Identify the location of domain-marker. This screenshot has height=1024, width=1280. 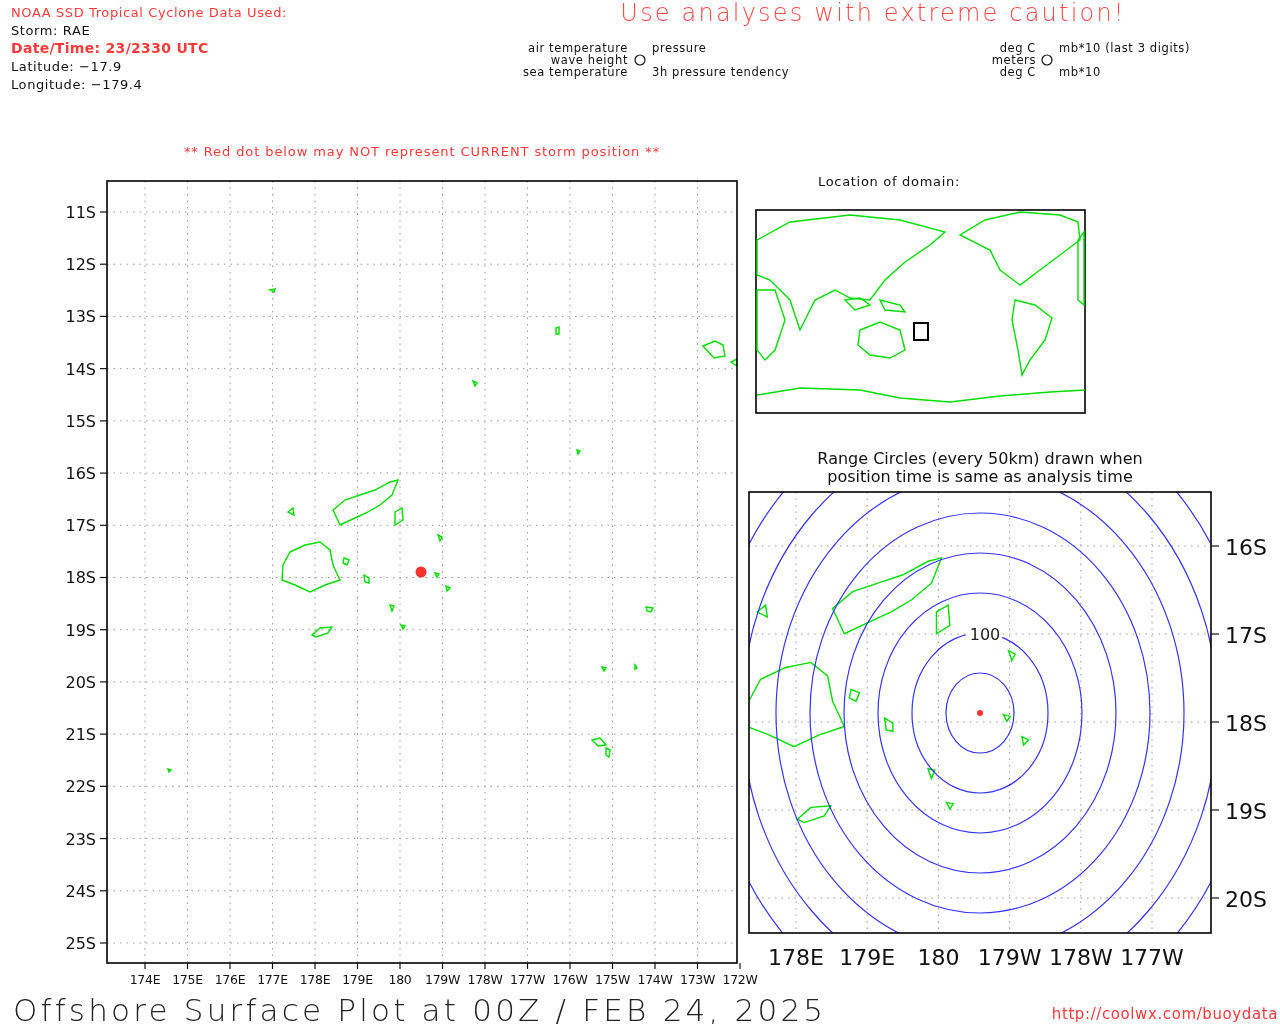
(921, 331).